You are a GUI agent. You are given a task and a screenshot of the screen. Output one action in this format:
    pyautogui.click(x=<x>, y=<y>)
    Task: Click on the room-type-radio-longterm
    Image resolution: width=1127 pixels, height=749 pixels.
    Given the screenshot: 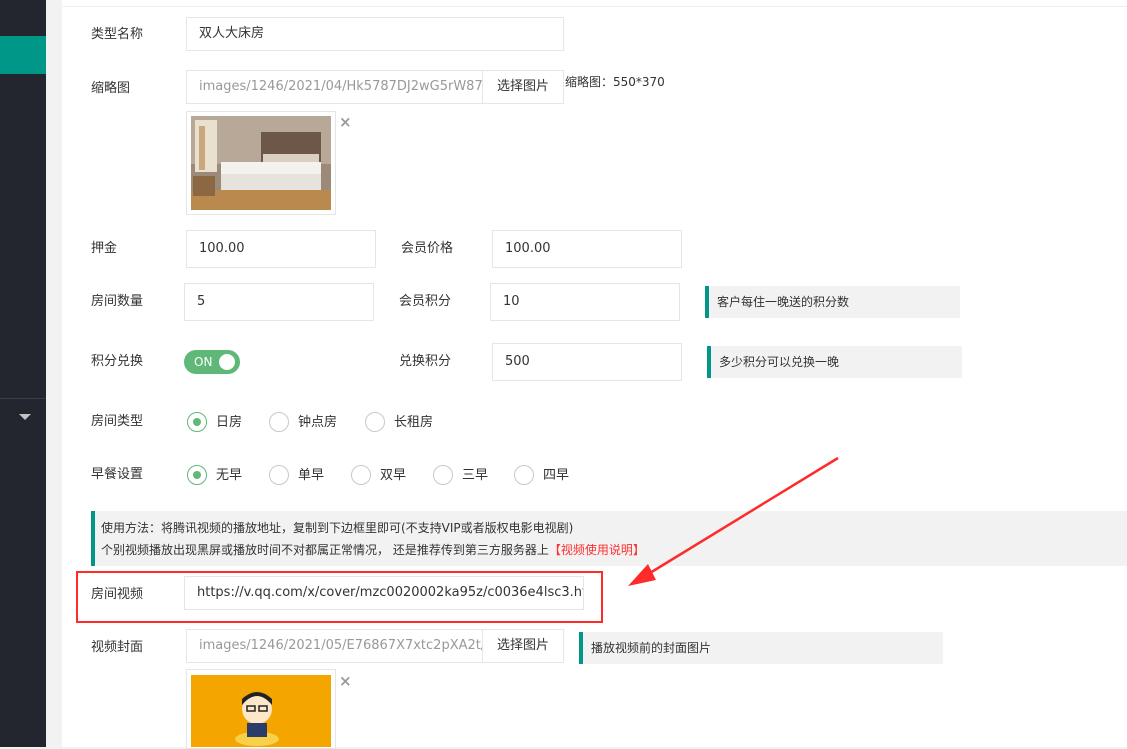 What is the action you would take?
    pyautogui.click(x=375, y=422)
    